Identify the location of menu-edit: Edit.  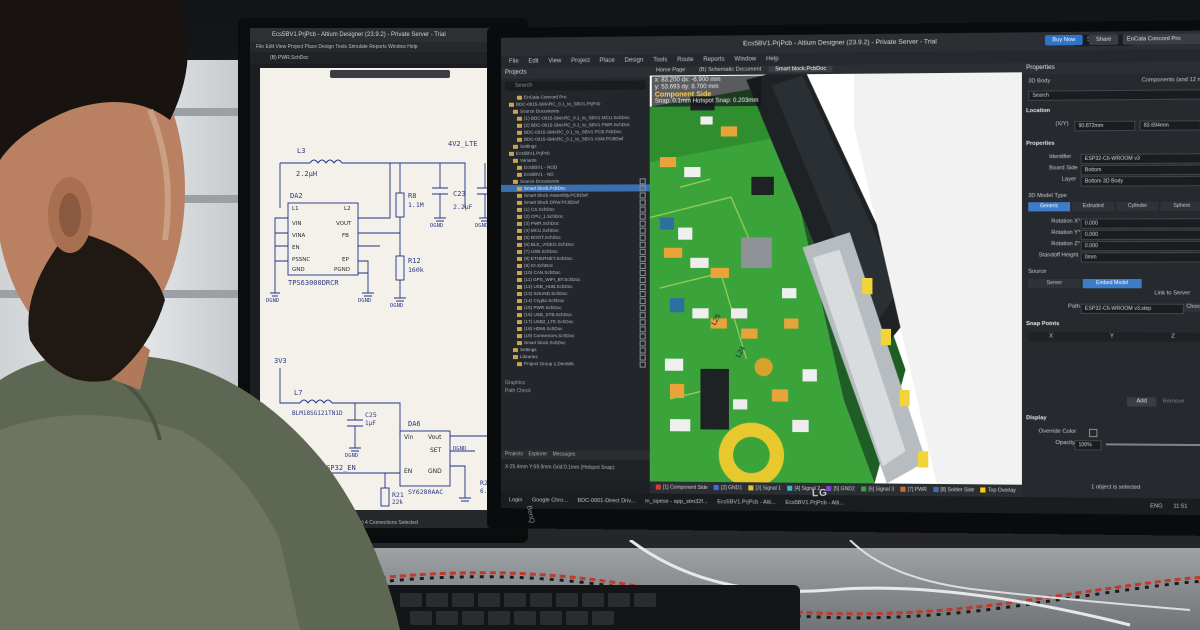
(533, 62).